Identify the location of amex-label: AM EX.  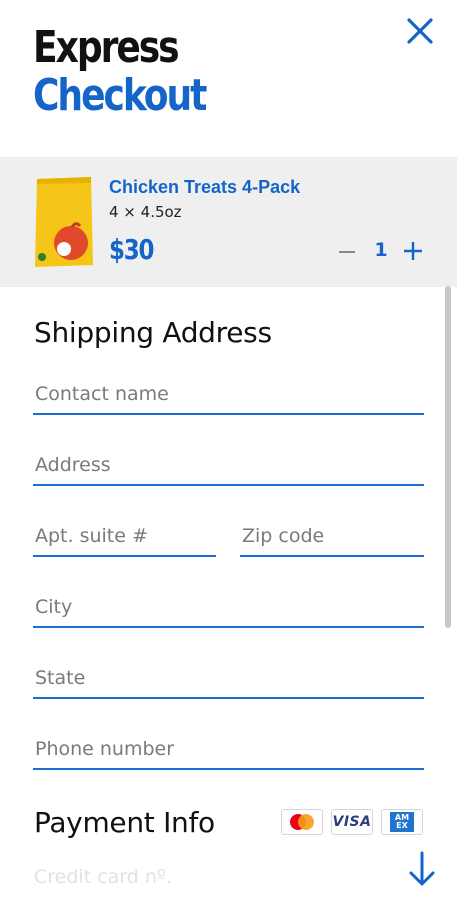
(402, 822).